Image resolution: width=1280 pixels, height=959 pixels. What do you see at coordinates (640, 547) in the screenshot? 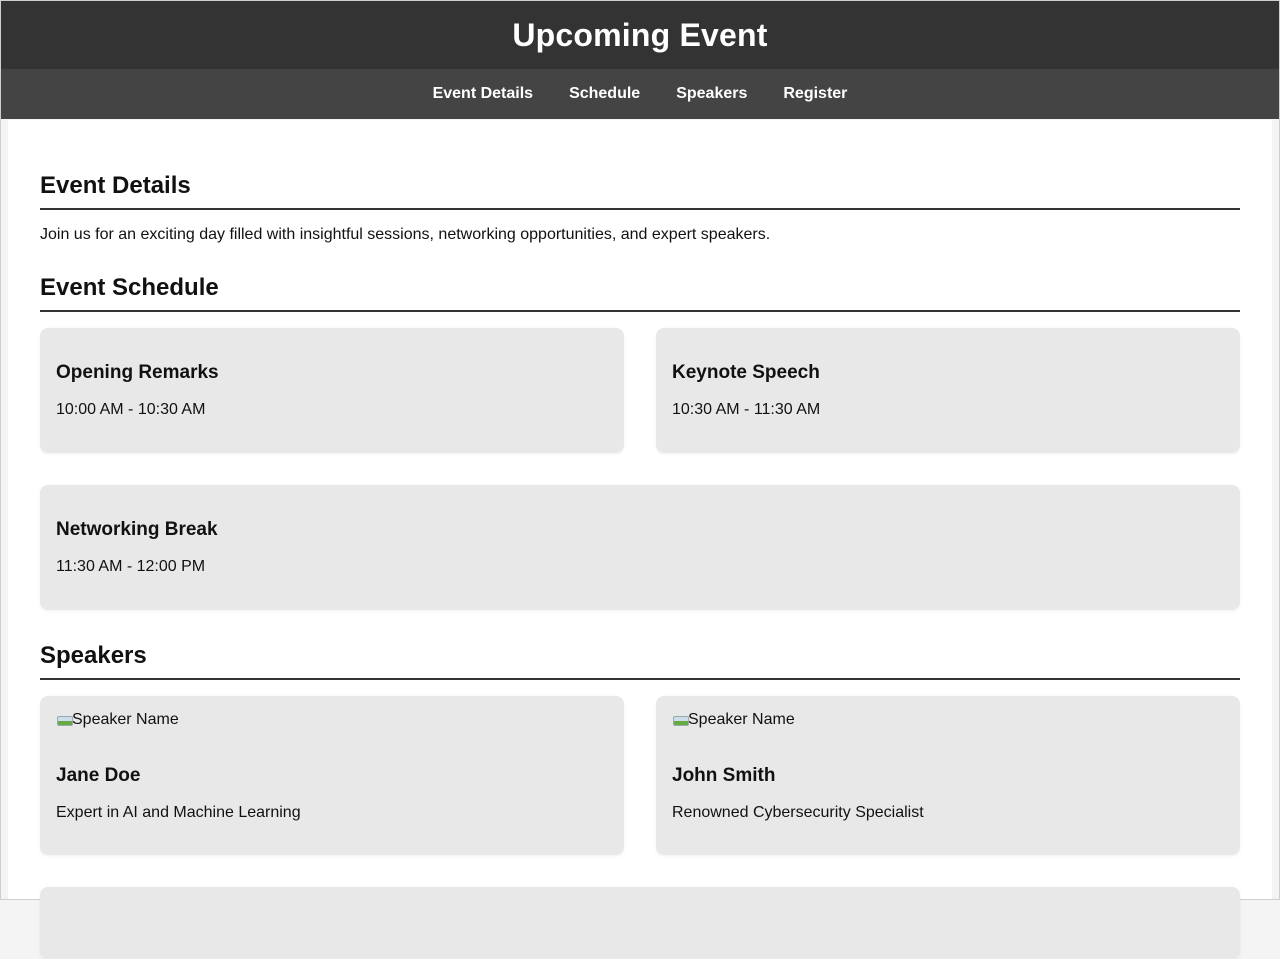
I see `schedule-card: Networking Break 11:30 AM - 12:00 PM` at bounding box center [640, 547].